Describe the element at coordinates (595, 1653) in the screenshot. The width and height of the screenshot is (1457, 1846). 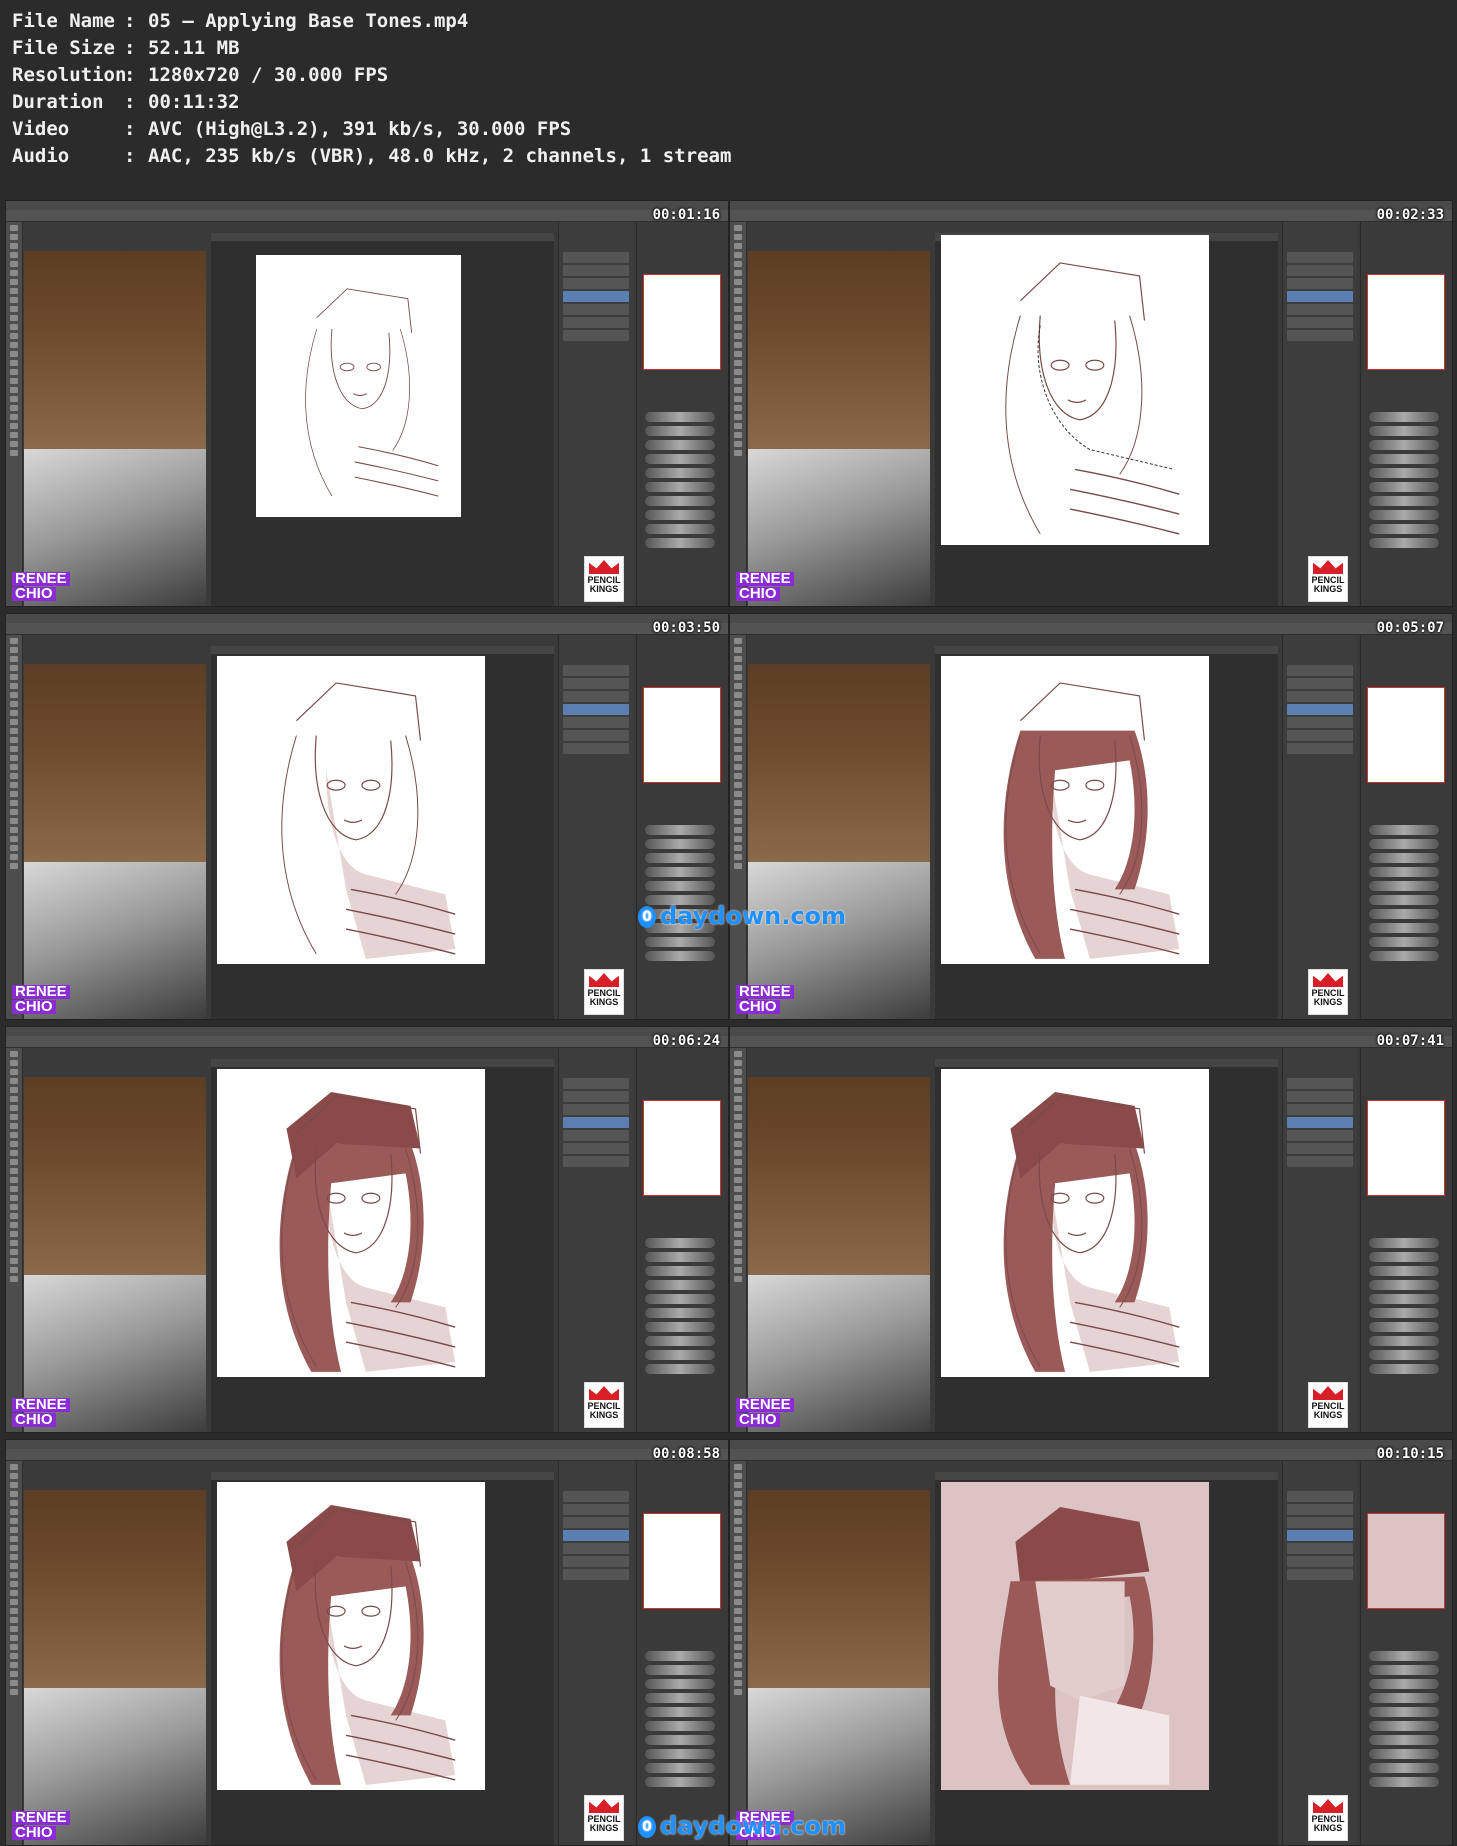
I see `layers-panel` at that location.